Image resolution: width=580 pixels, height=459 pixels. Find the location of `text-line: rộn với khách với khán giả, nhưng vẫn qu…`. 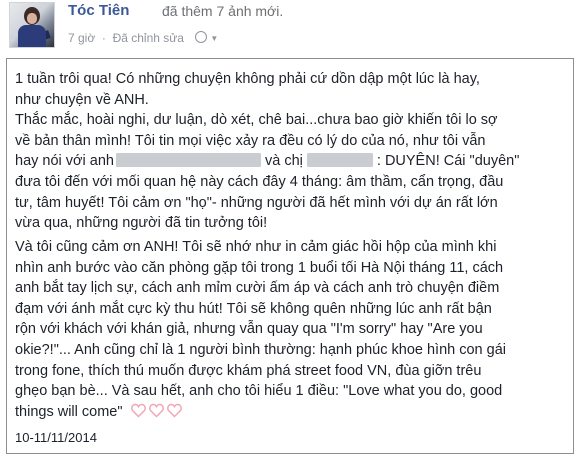

text-line: rộn với khách với khán giả, nhưng vẫn qu… is located at coordinates (249, 329).